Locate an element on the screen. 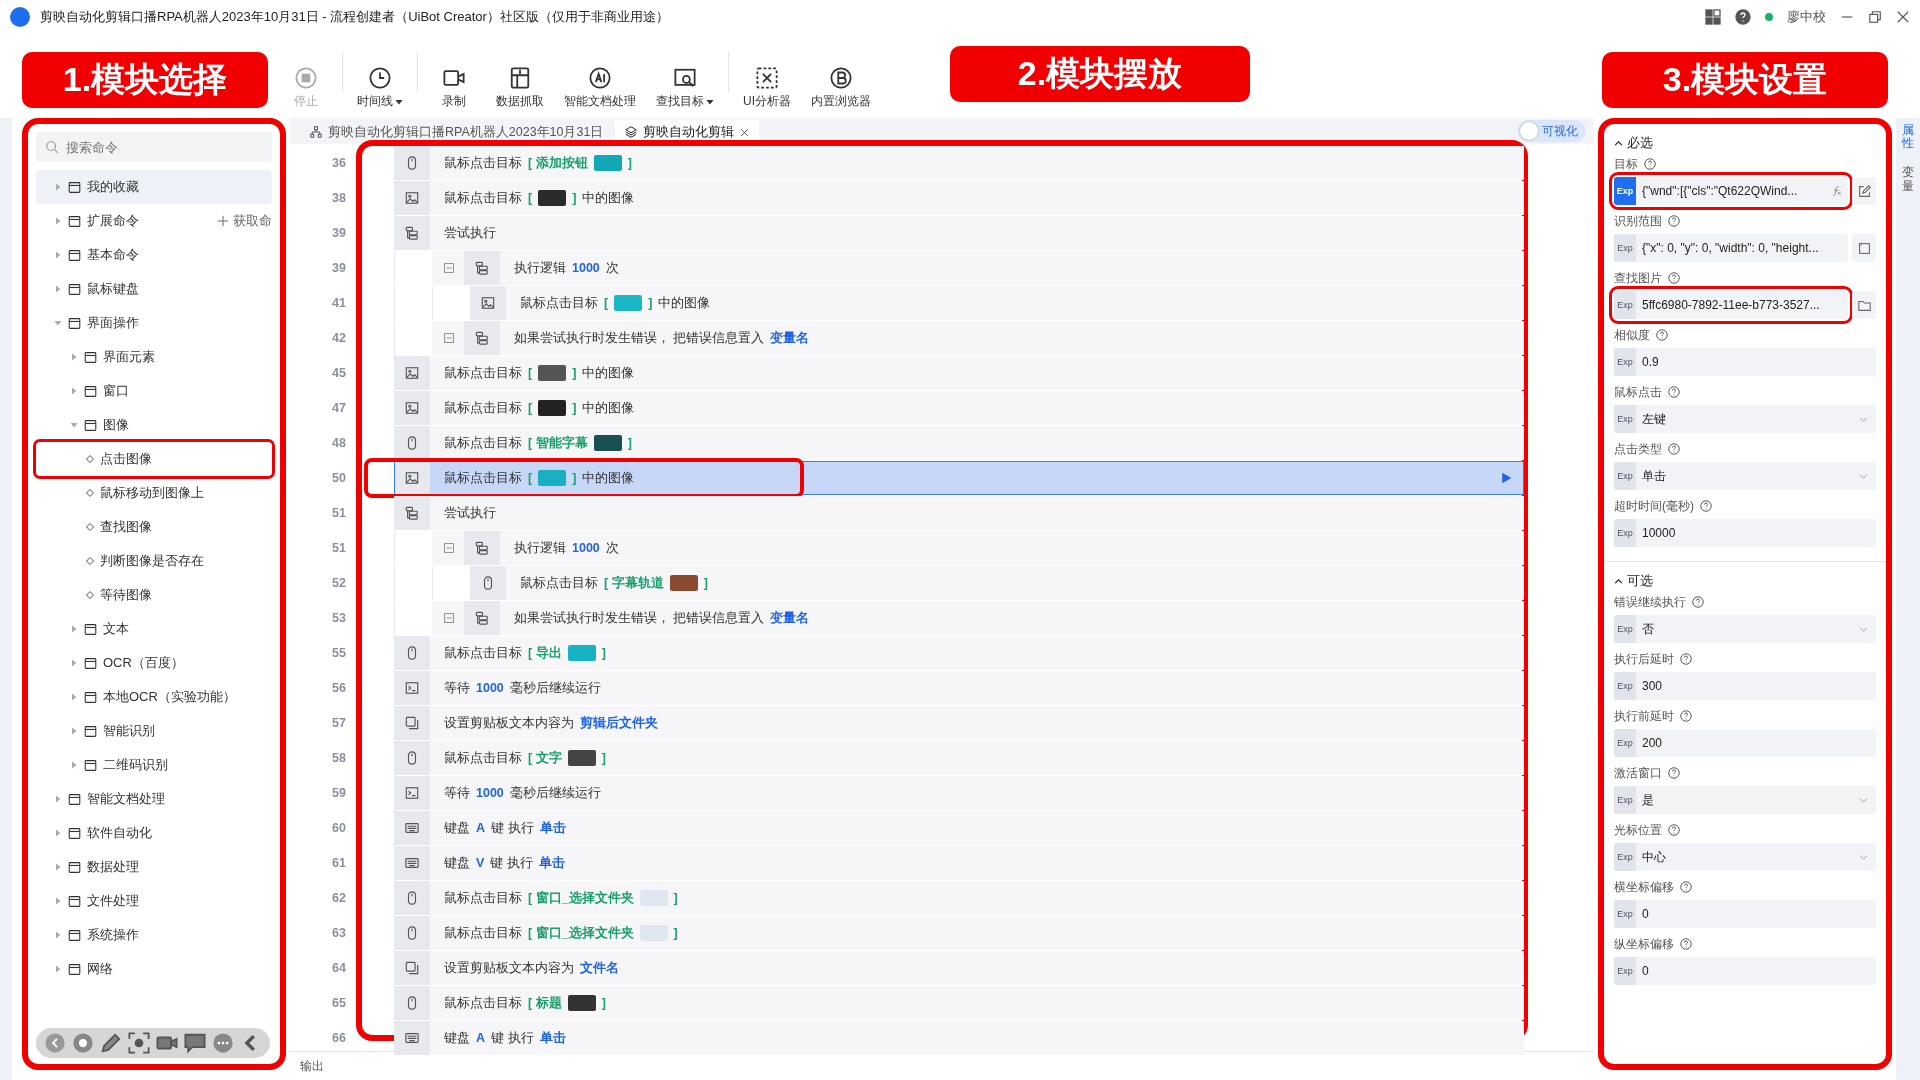 This screenshot has width=1920, height=1080. side-tab: 属性 is located at coordinates (1908, 137).